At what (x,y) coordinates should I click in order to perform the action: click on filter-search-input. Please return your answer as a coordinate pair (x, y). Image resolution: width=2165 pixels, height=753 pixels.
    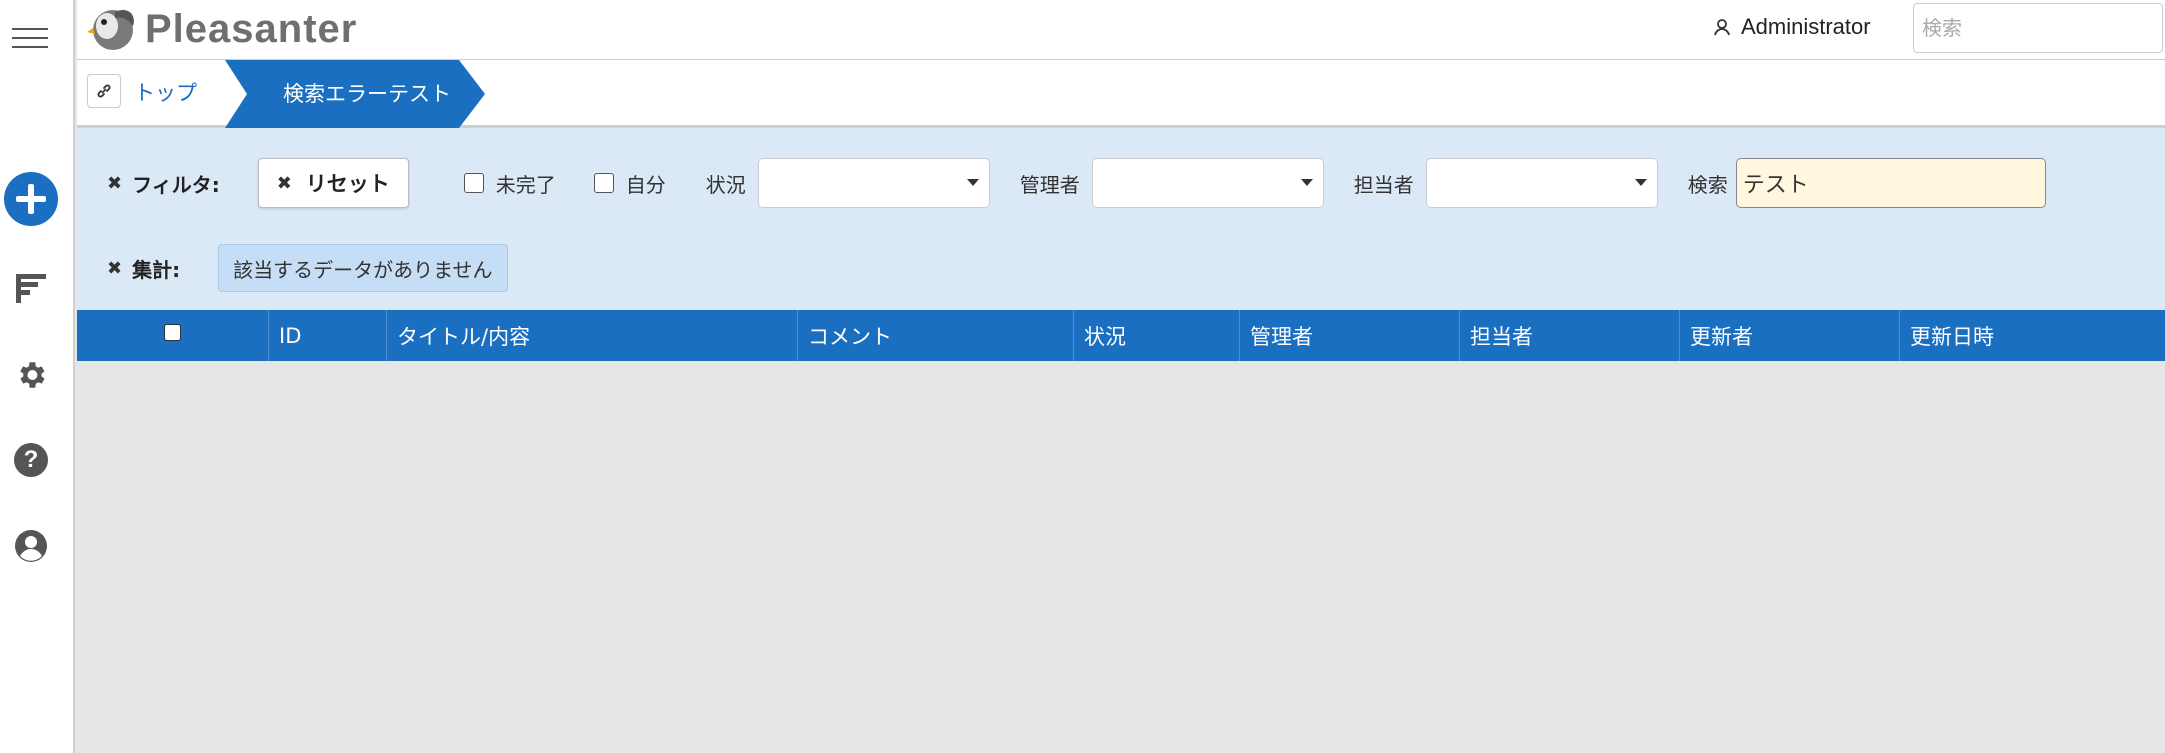
    Looking at the image, I should click on (1890, 183).